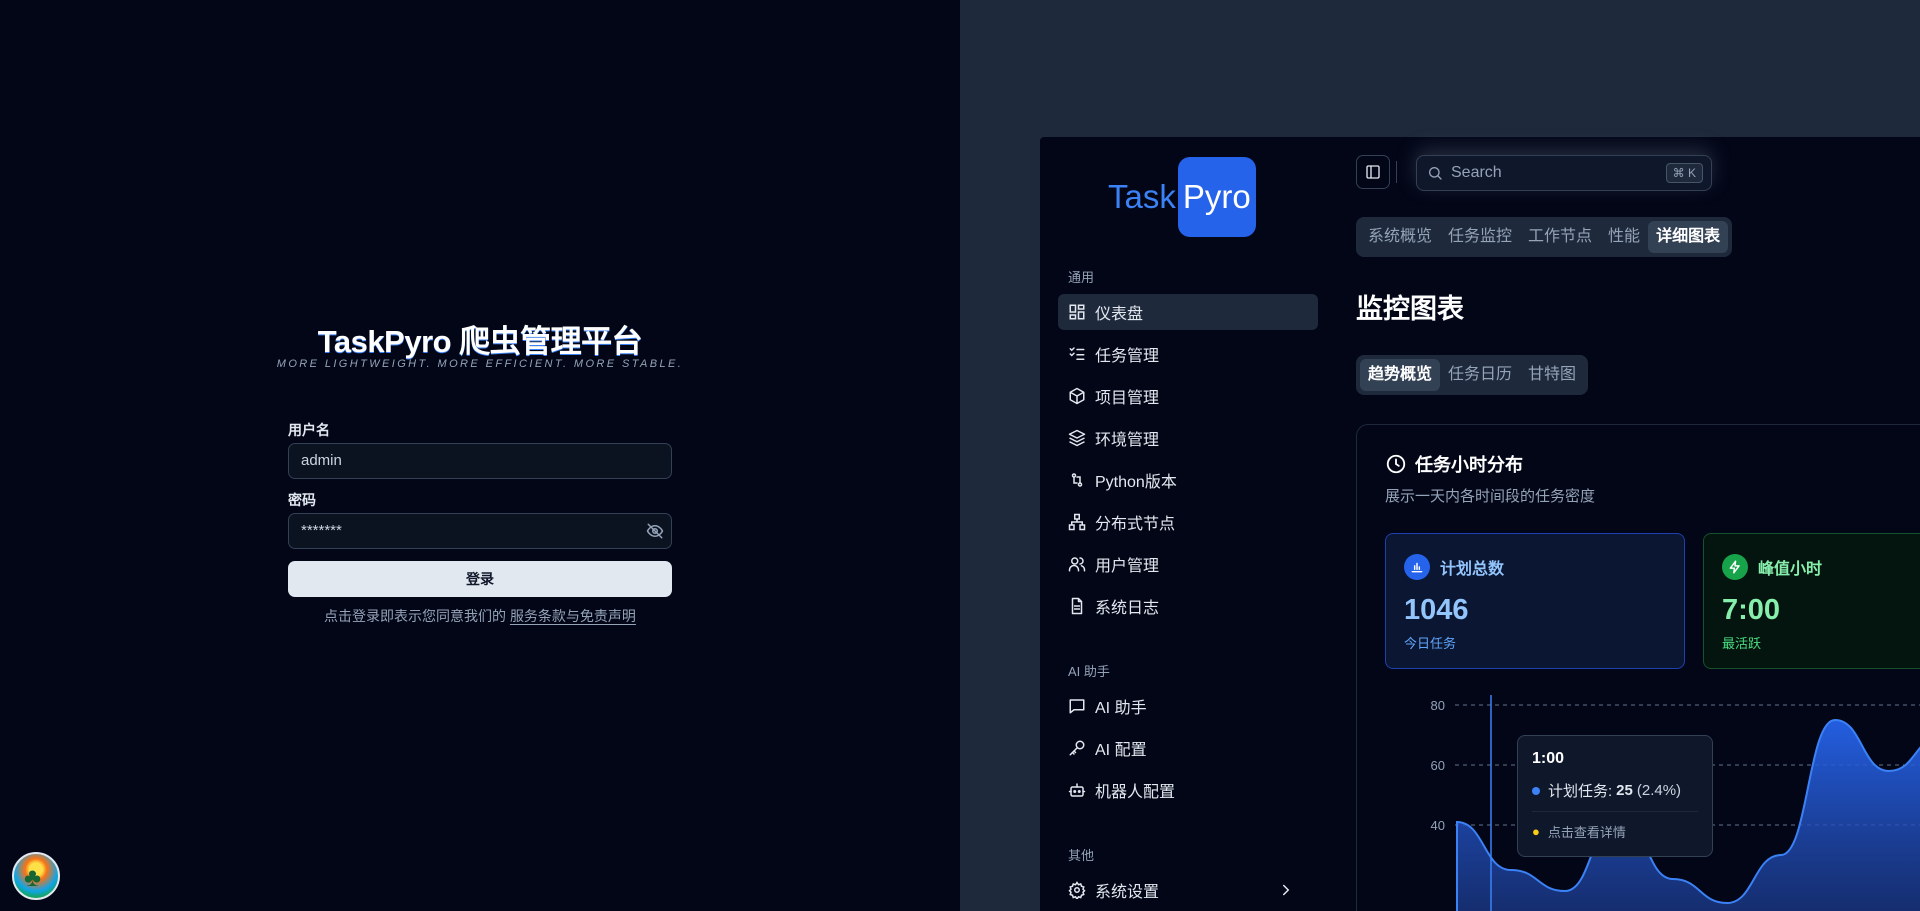 This screenshot has height=911, width=1920. I want to click on card-description: 展示一天内各时间段的任务密度, so click(1490, 496).